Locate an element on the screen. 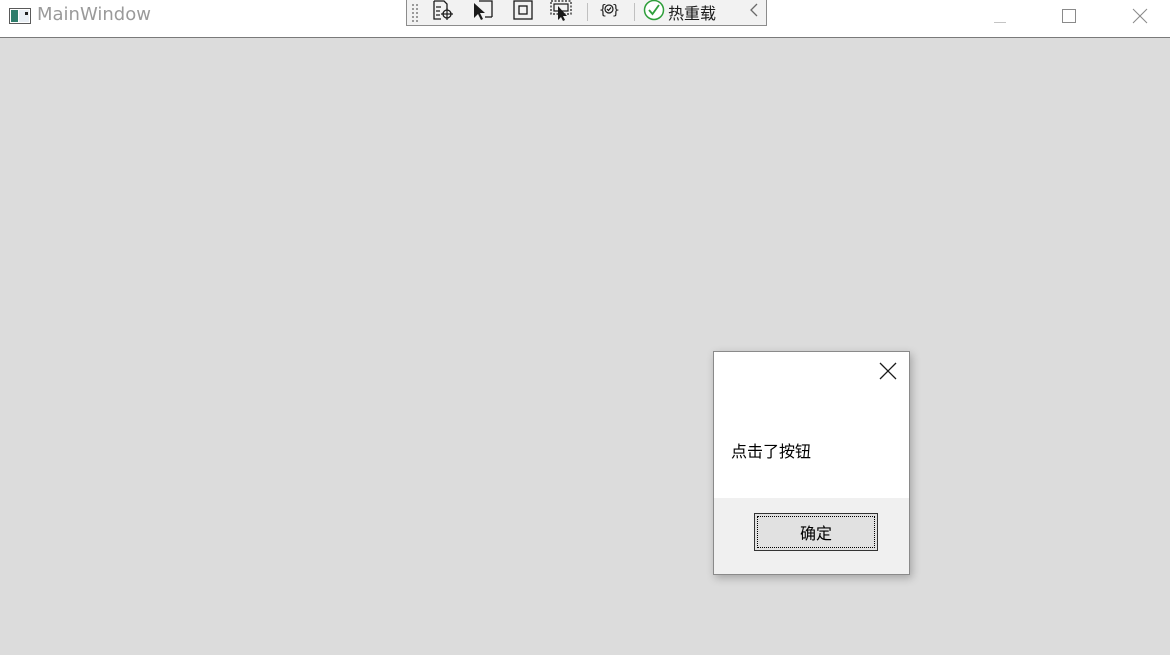 This screenshot has width=1170, height=655. app-window-icon is located at coordinates (20, 16).